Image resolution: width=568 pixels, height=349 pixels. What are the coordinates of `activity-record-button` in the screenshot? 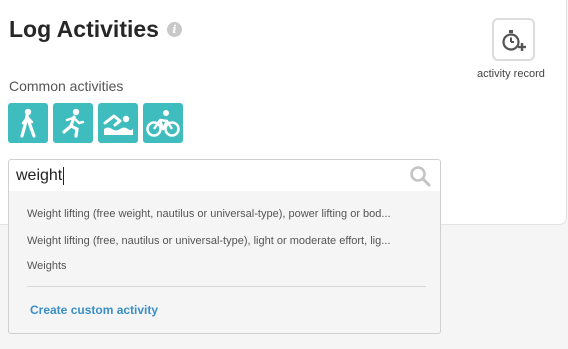 It's located at (513, 39).